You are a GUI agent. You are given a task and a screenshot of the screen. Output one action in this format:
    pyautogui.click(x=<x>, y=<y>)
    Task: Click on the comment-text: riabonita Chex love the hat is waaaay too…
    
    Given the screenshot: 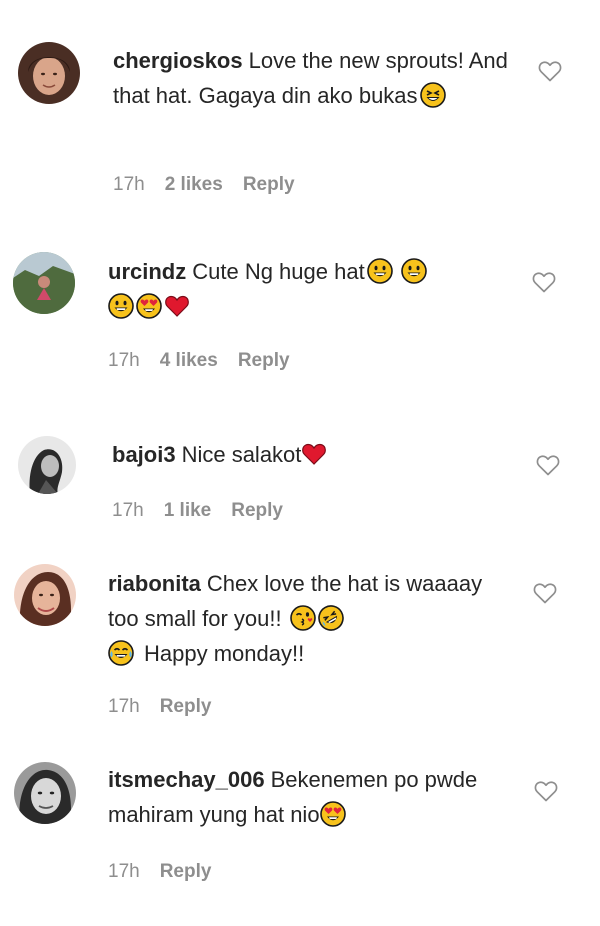 What is the action you would take?
    pyautogui.click(x=308, y=618)
    